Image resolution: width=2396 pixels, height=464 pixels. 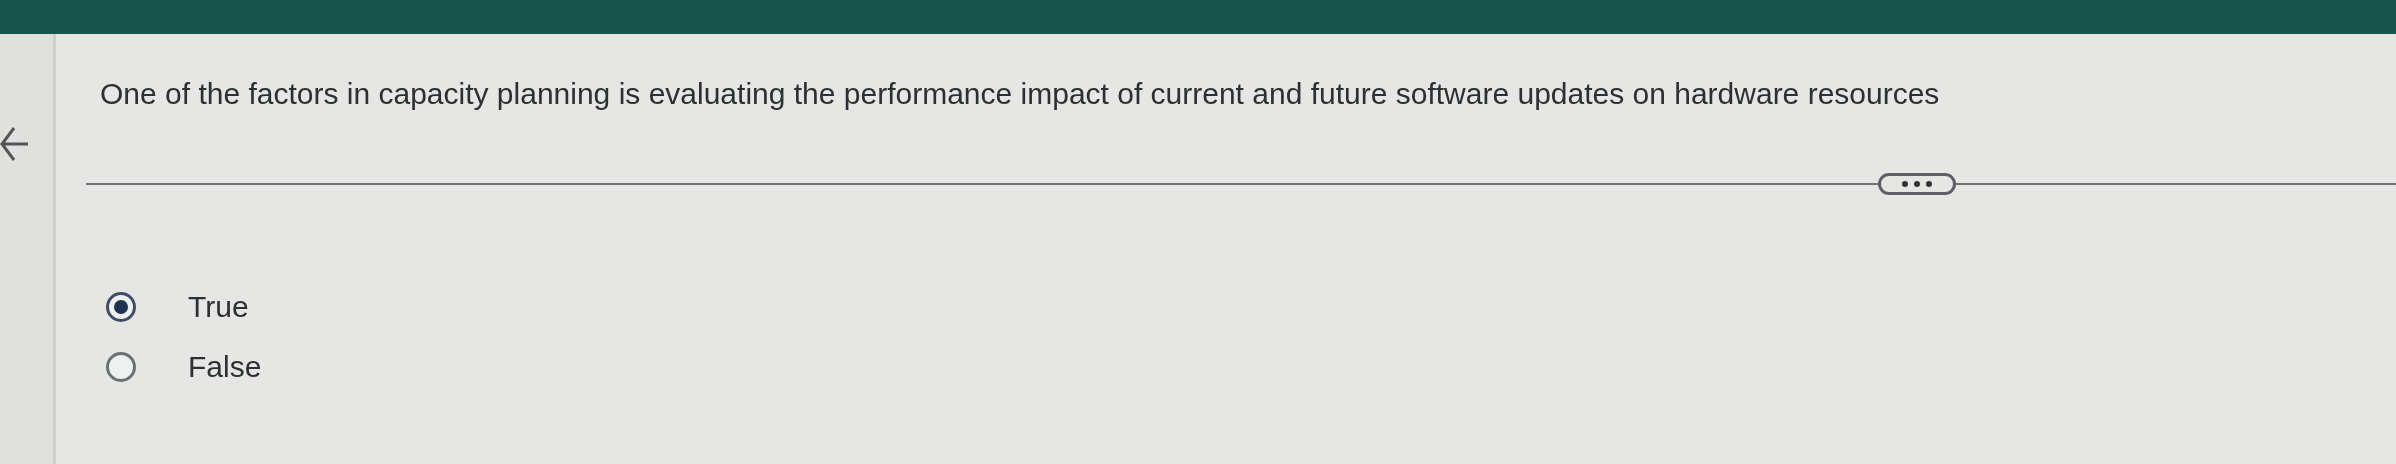 I want to click on option-label: True, so click(x=218, y=307).